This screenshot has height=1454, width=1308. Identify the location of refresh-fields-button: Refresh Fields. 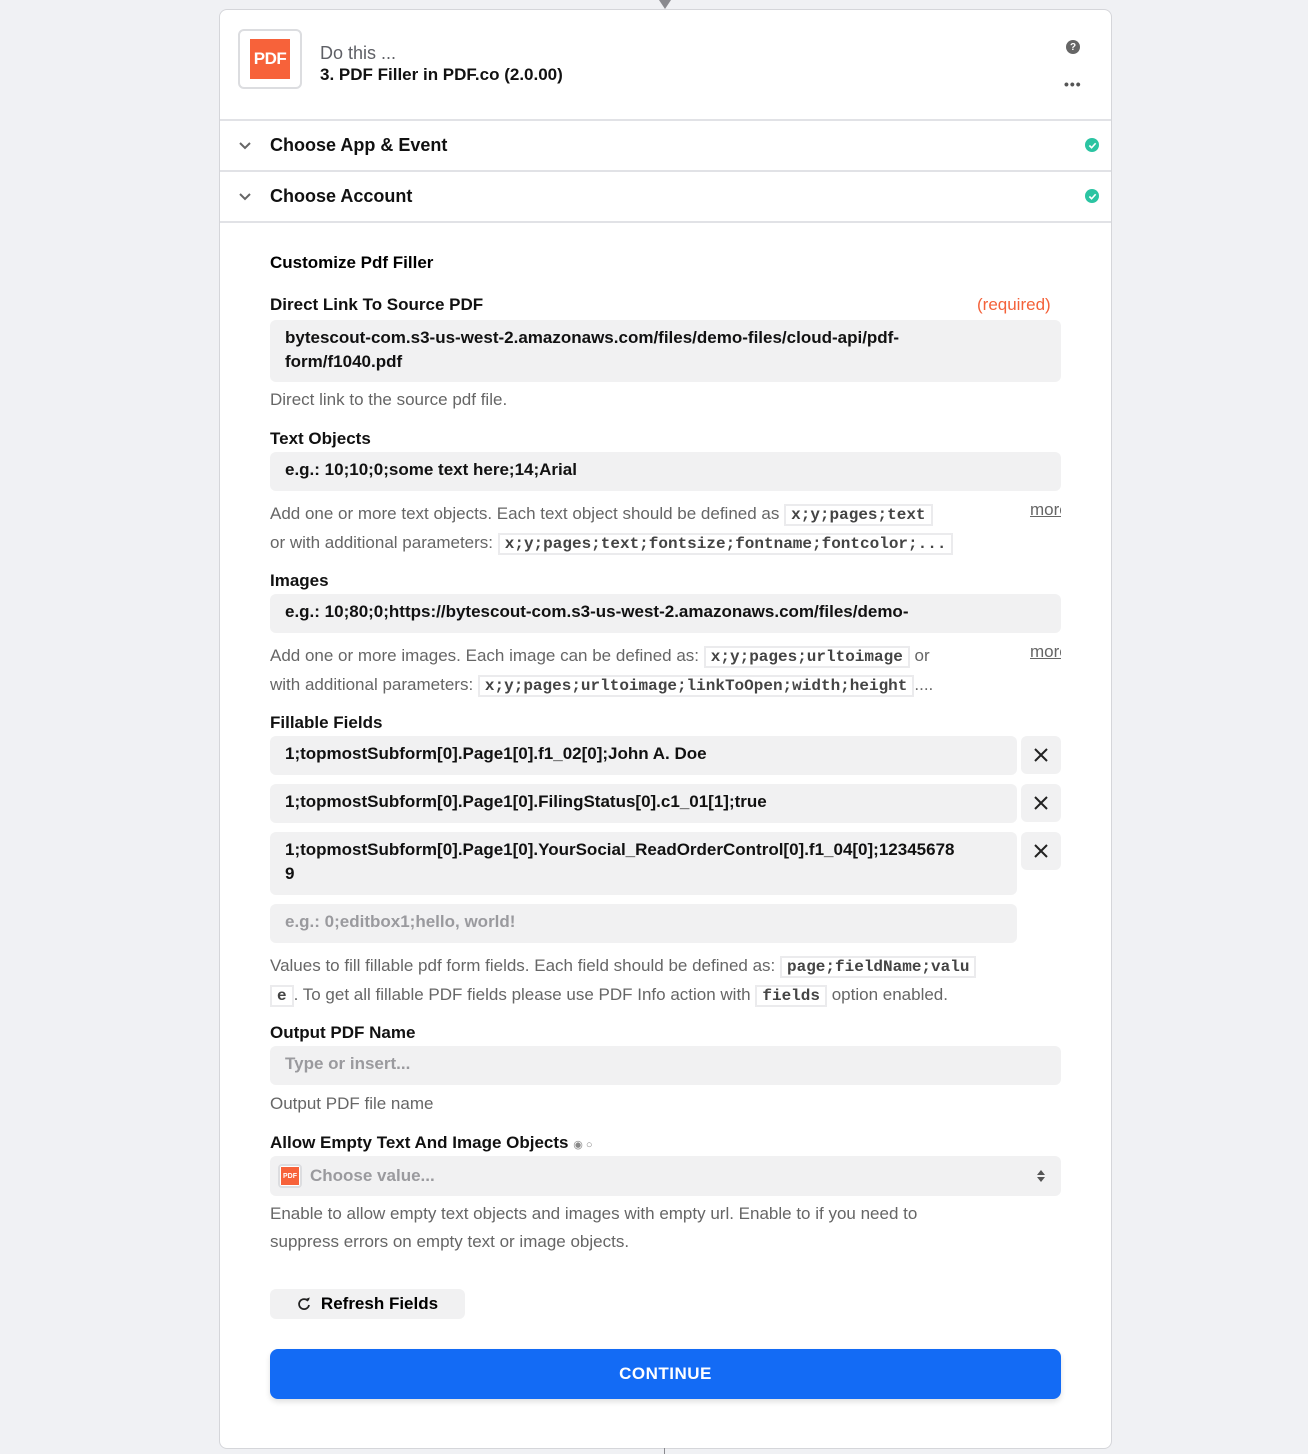
(367, 1304).